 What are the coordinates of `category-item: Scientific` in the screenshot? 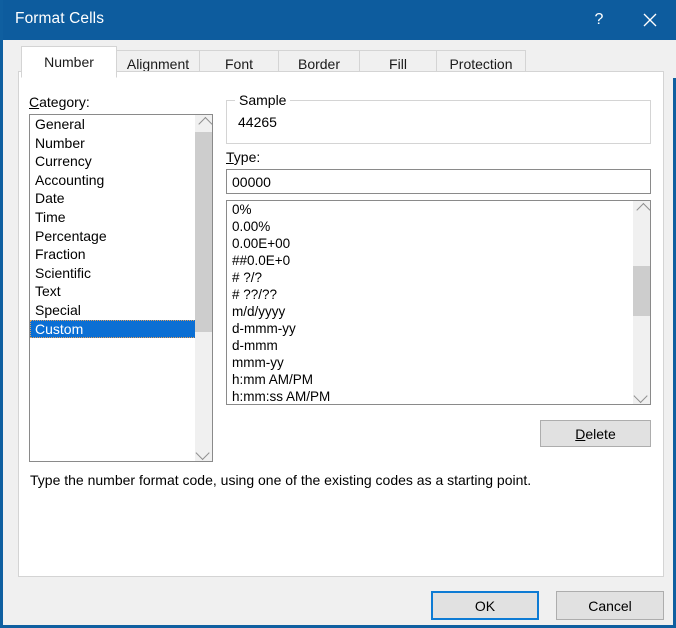 It's located at (113, 273).